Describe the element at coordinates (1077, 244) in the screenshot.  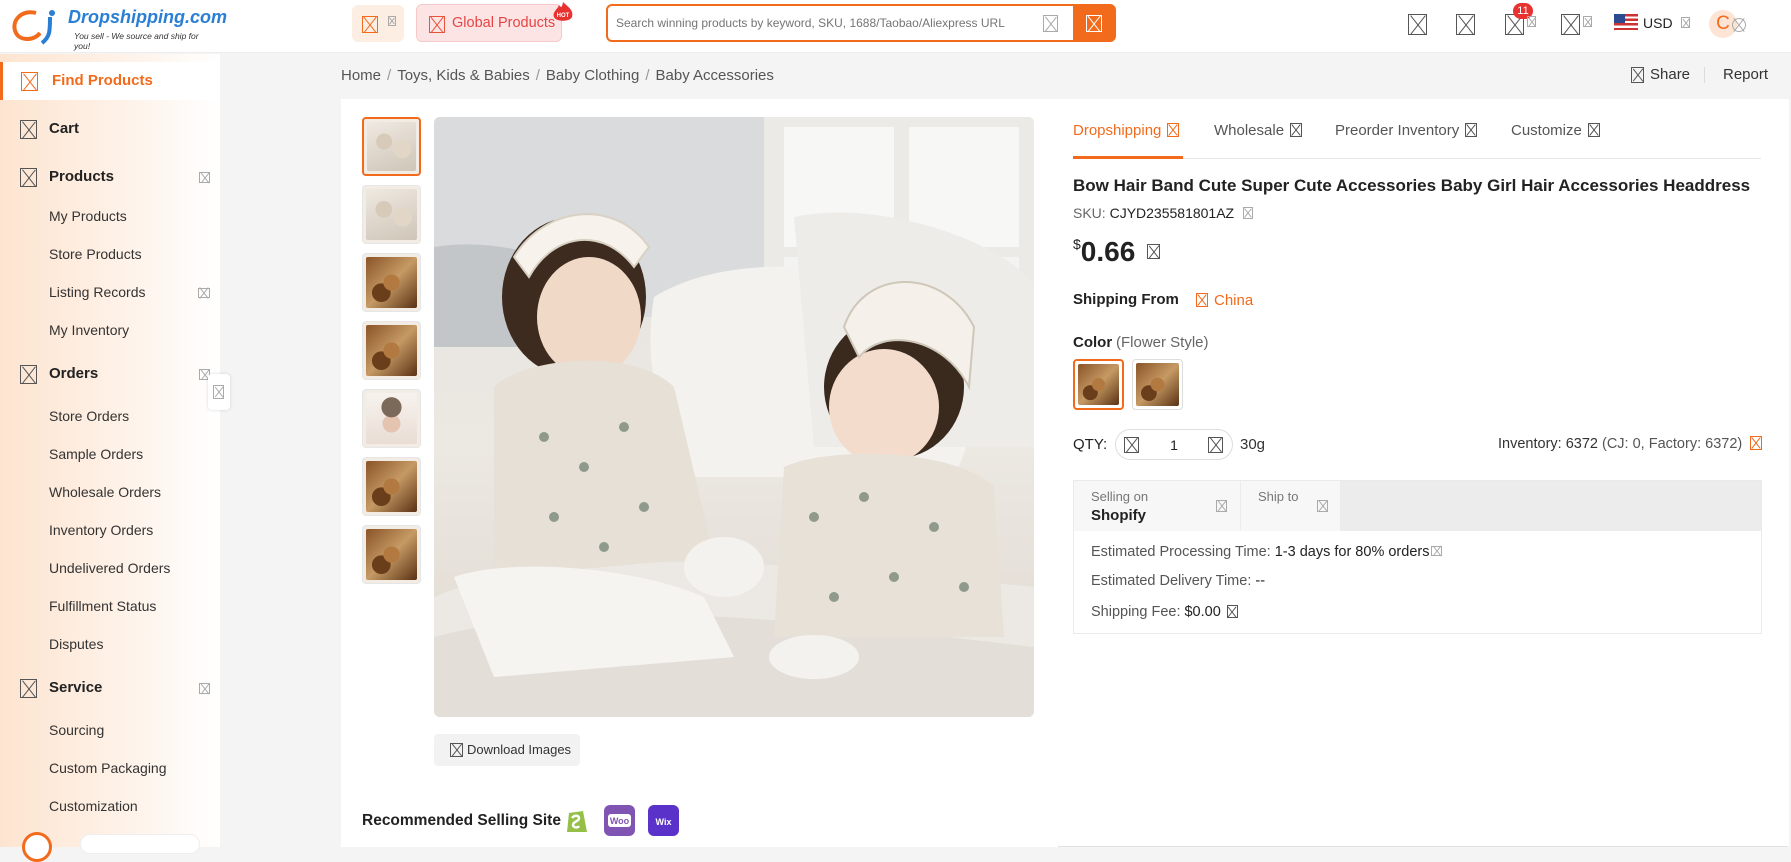
I see `currency-symbol: $` at that location.